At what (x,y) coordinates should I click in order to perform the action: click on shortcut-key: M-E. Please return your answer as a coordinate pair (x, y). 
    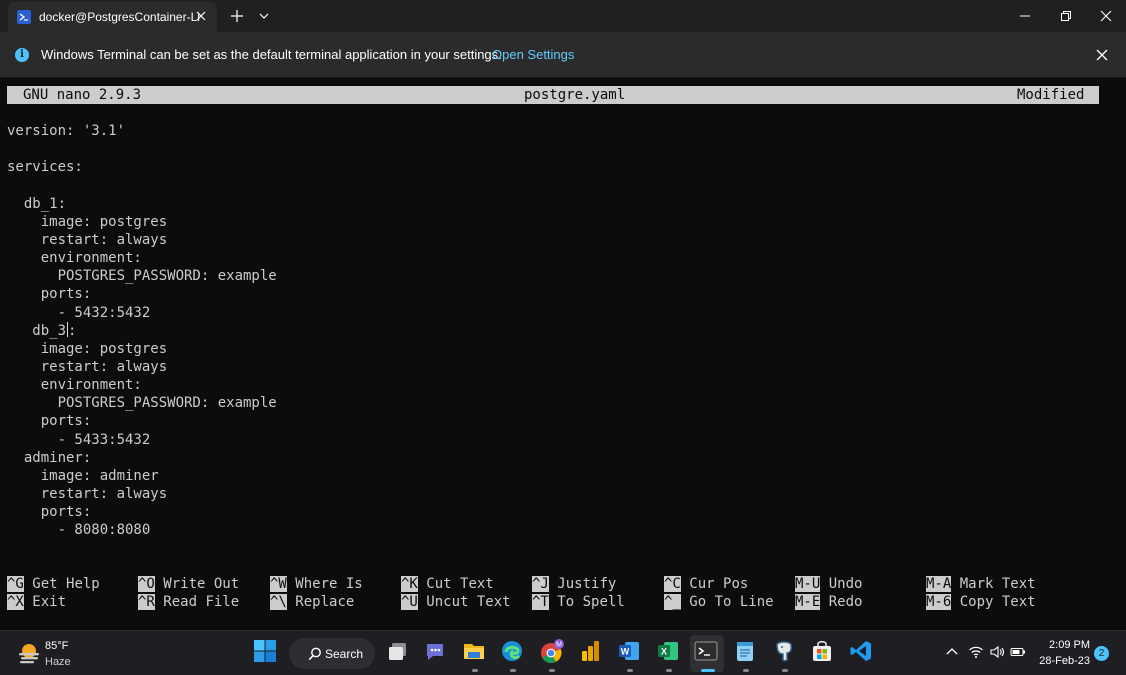
    Looking at the image, I should click on (808, 602).